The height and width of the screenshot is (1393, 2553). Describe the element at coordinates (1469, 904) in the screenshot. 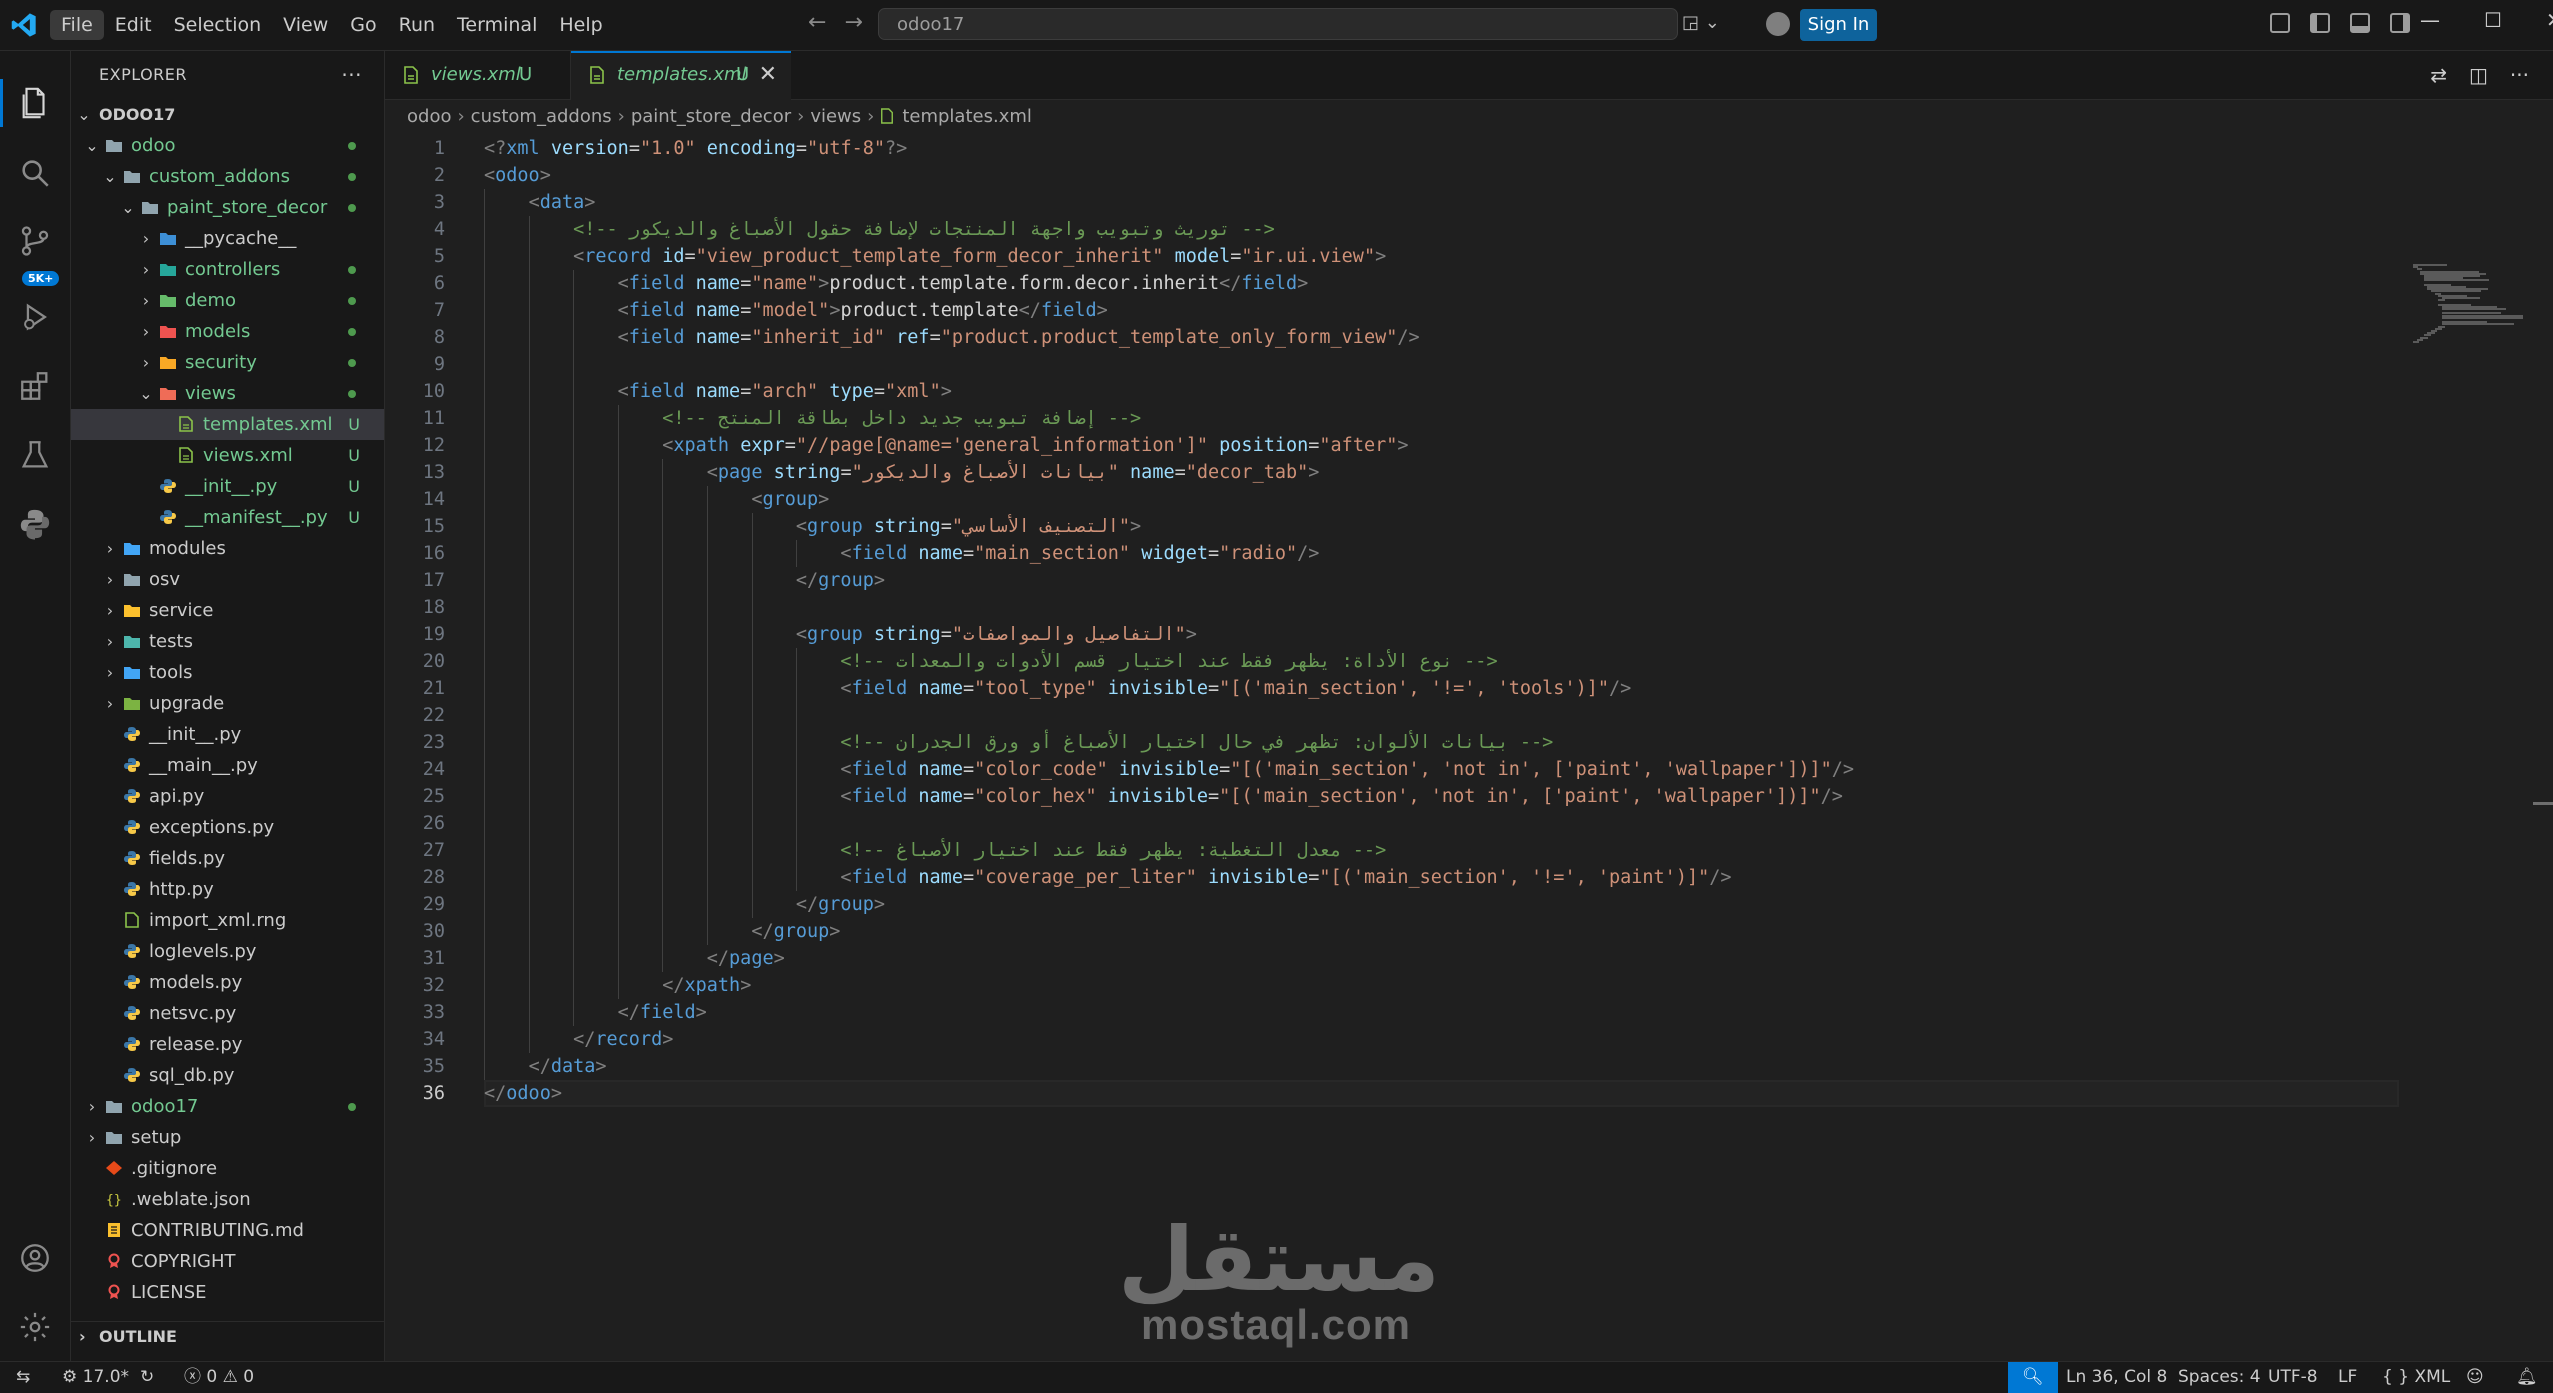

I see `code-line: 29 </group>` at that location.